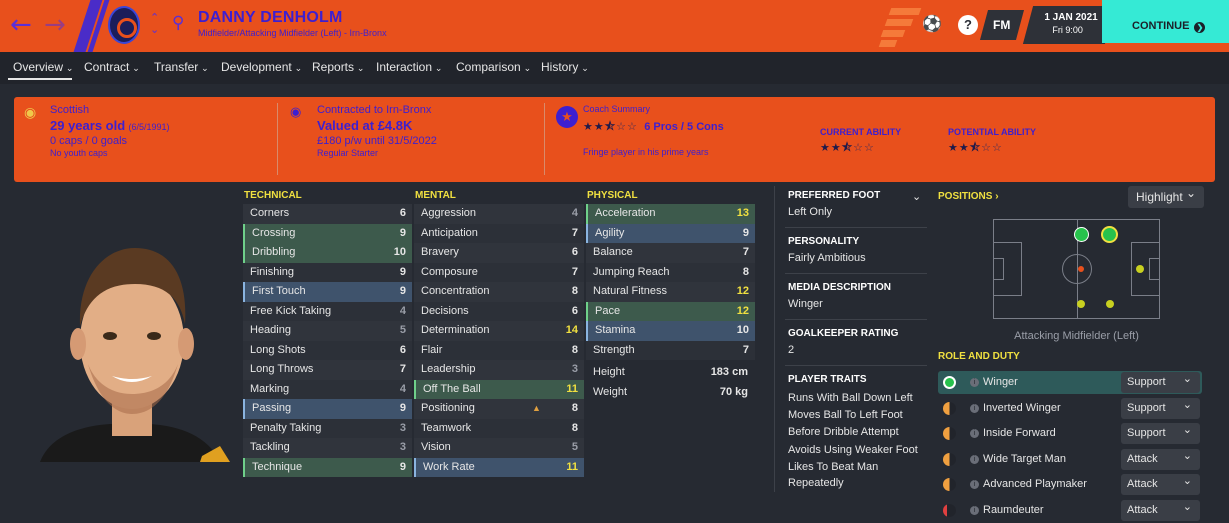 This screenshot has width=1229, height=523. What do you see at coordinates (1081, 304) in the screenshot?
I see `position-mr-dot` at bounding box center [1081, 304].